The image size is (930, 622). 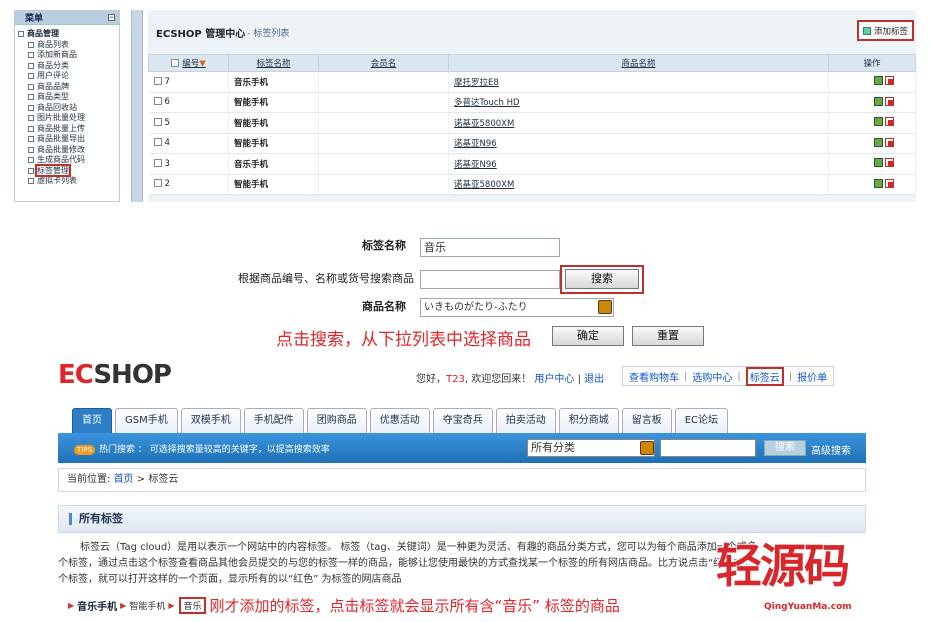 I want to click on menu-item: 生成商品代码, so click(x=68, y=160).